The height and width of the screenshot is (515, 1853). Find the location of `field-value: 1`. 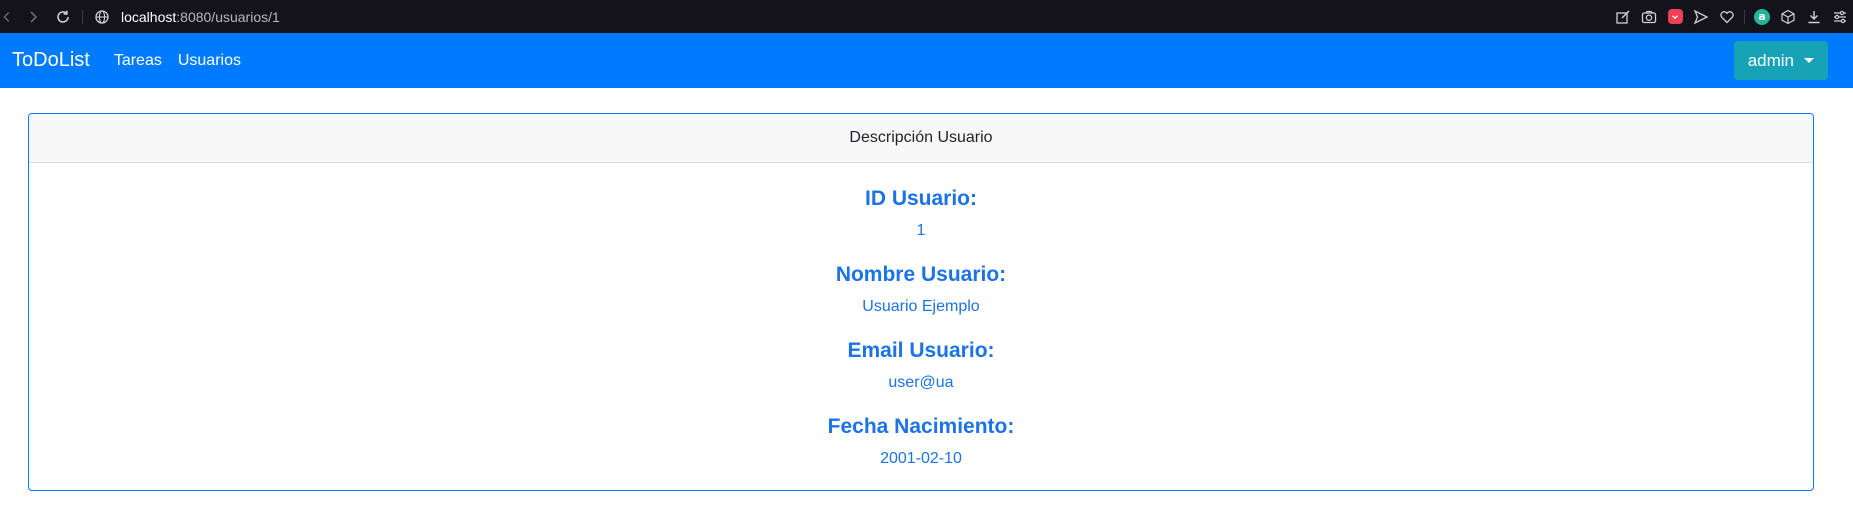

field-value: 1 is located at coordinates (921, 230).